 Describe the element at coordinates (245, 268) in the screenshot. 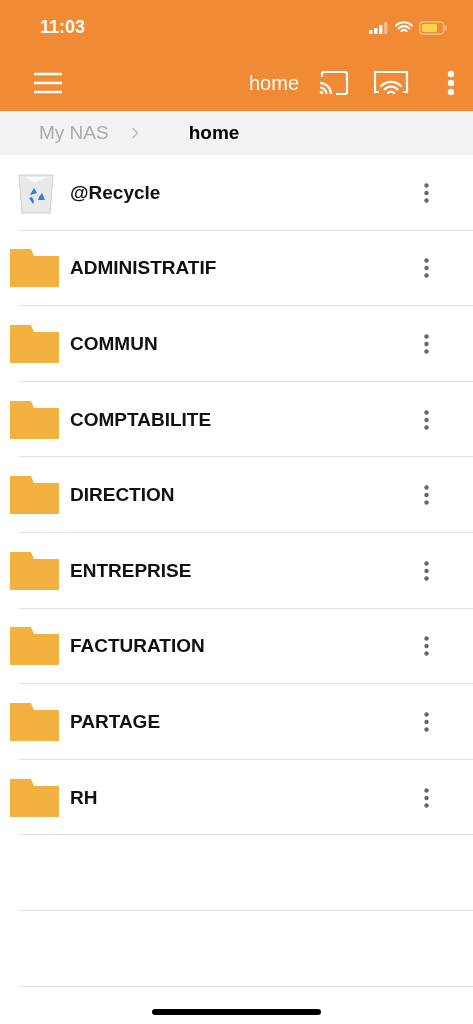

I see `folder-name: ADMINISTRATIF` at that location.